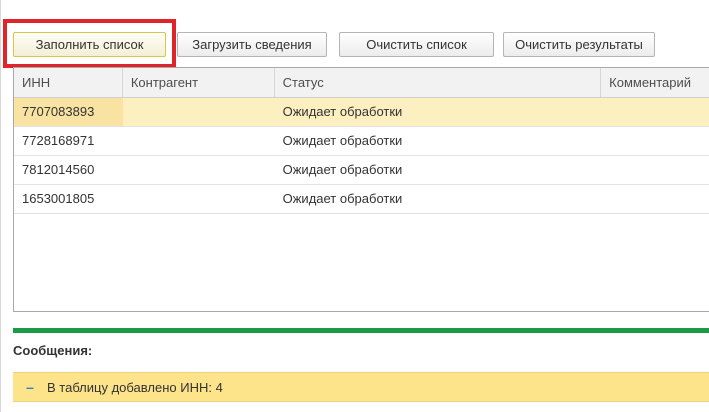  What do you see at coordinates (579, 44) in the screenshot?
I see `clear-results-button: Очистить результаты` at bounding box center [579, 44].